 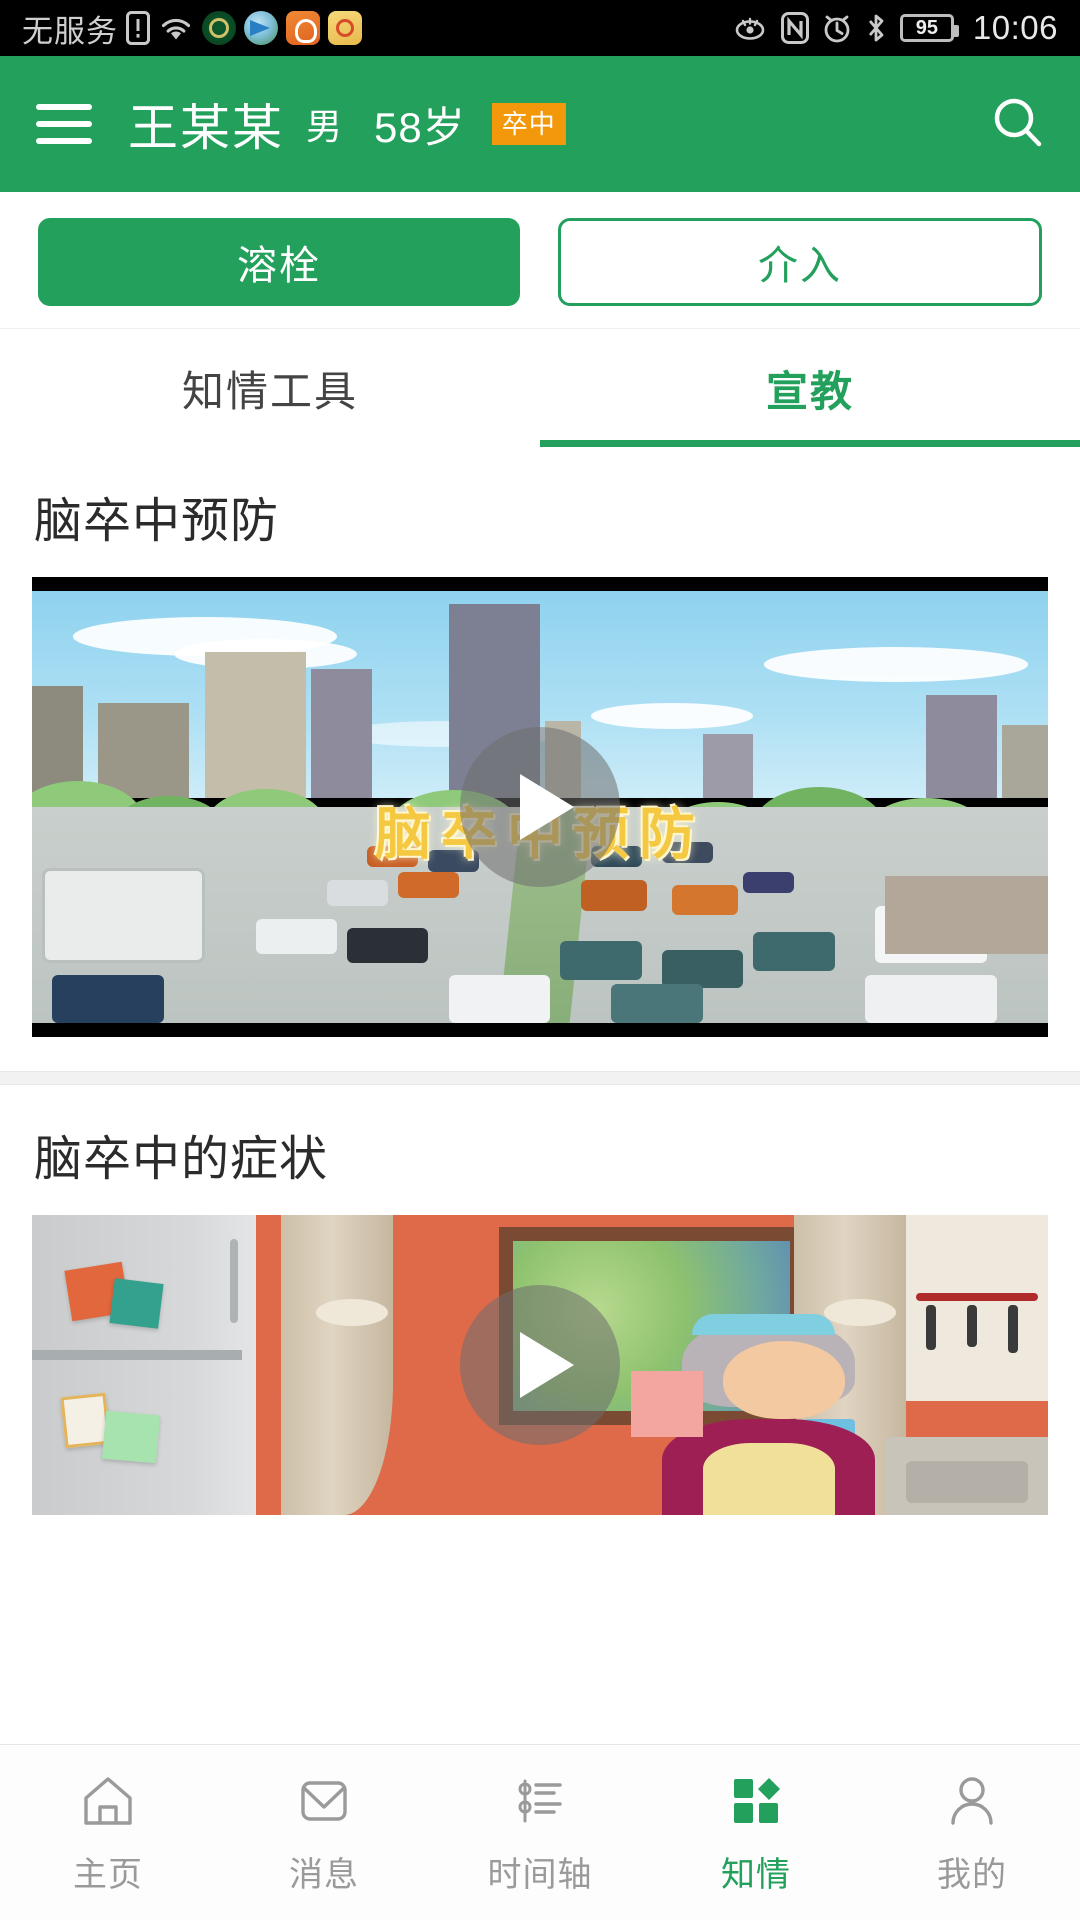 I want to click on nav-item-timeline-label: 时间轴, so click(x=540, y=1875).